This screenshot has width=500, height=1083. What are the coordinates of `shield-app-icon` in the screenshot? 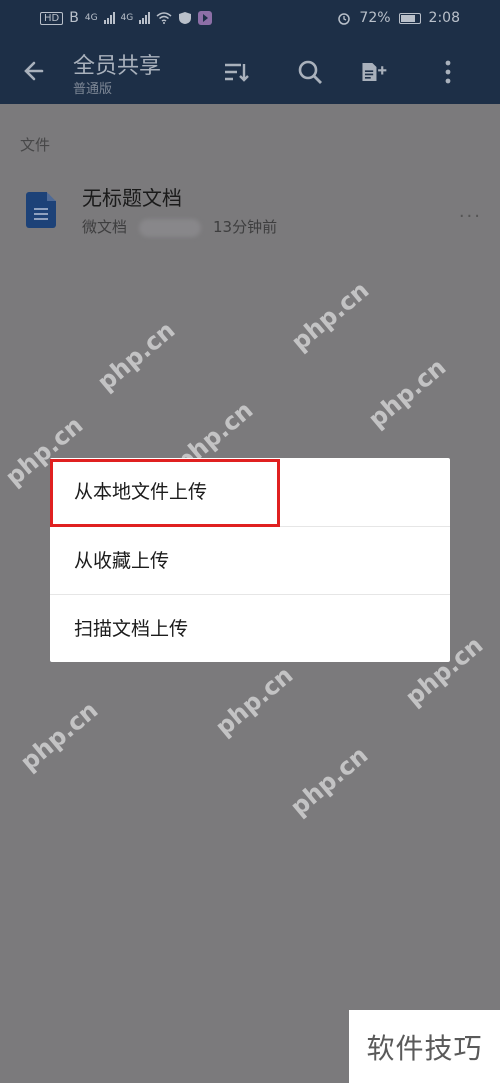 It's located at (185, 18).